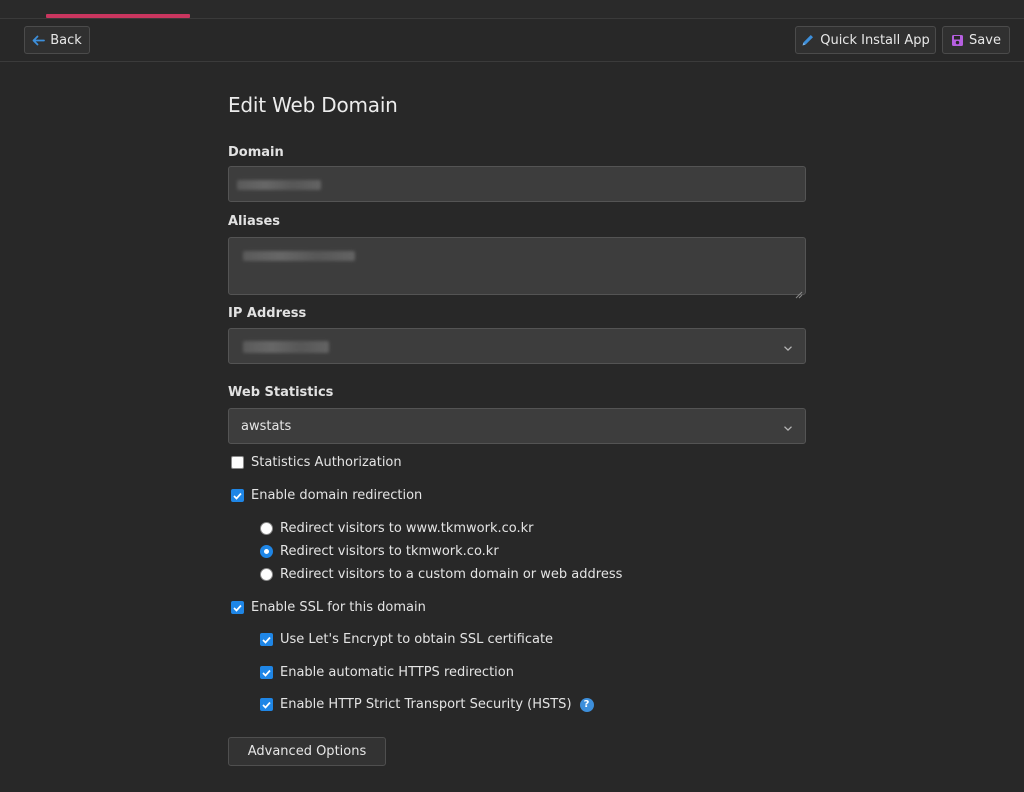 Image resolution: width=1024 pixels, height=792 pixels. Describe the element at coordinates (517, 184) in the screenshot. I see `domain-input` at that location.